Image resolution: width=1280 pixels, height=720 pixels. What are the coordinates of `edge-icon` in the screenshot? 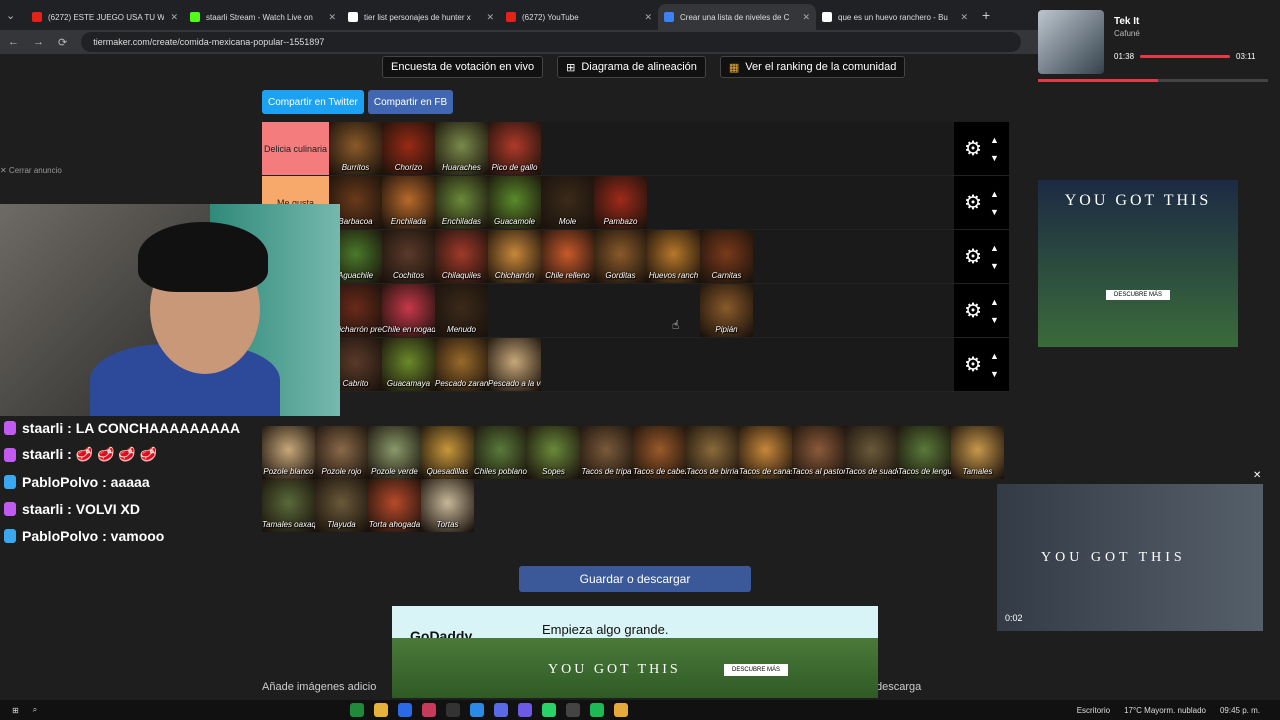 It's located at (477, 710).